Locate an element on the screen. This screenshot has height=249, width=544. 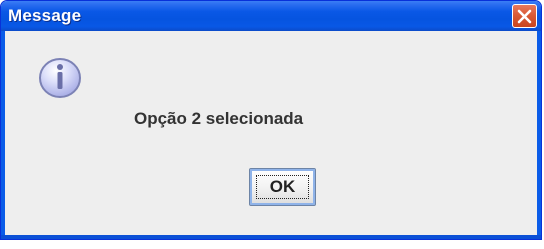
close-icon is located at coordinates (524, 16).